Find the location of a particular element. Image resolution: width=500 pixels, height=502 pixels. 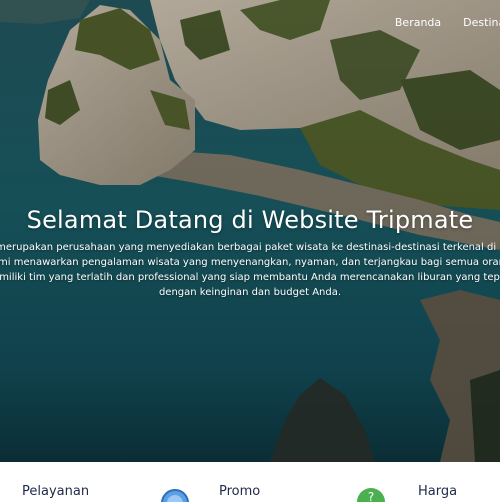

hero-description-line: dengan keinginan dan budget Anda. is located at coordinates (250, 292).